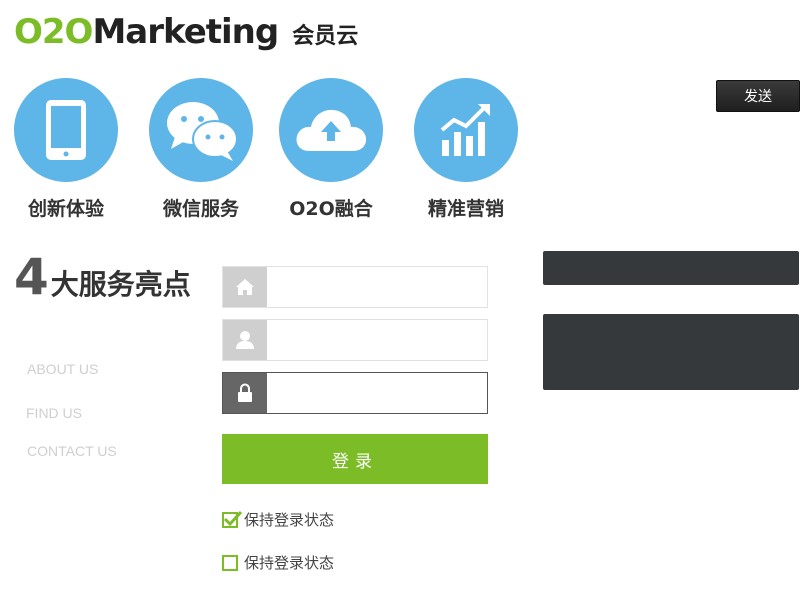 This screenshot has height=600, width=800. I want to click on dark-text-area, so click(671, 352).